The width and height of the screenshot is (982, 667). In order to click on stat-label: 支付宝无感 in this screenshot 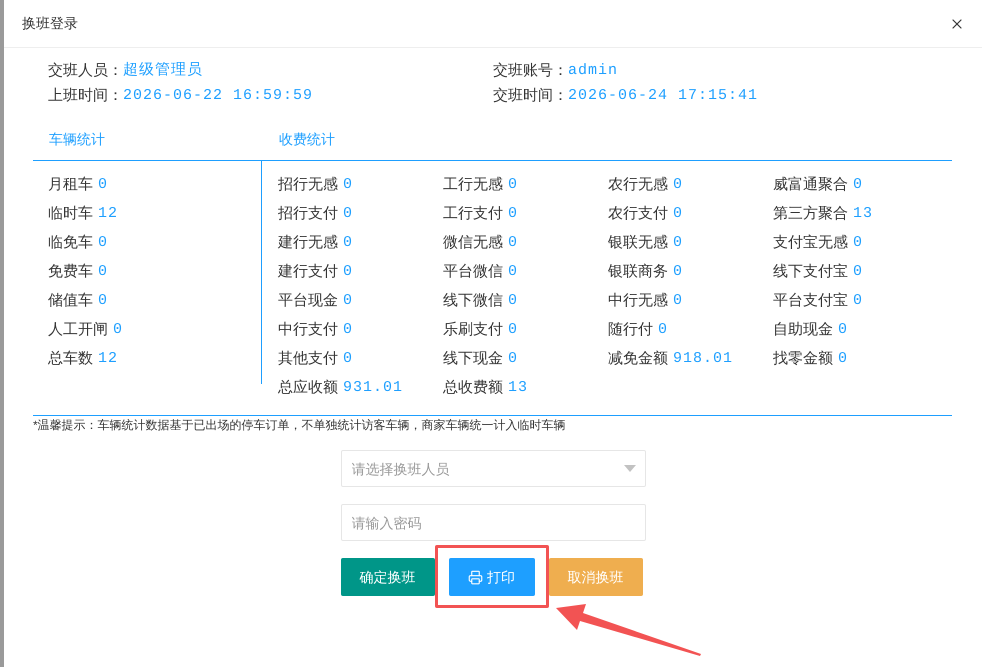, I will do `click(810, 243)`.